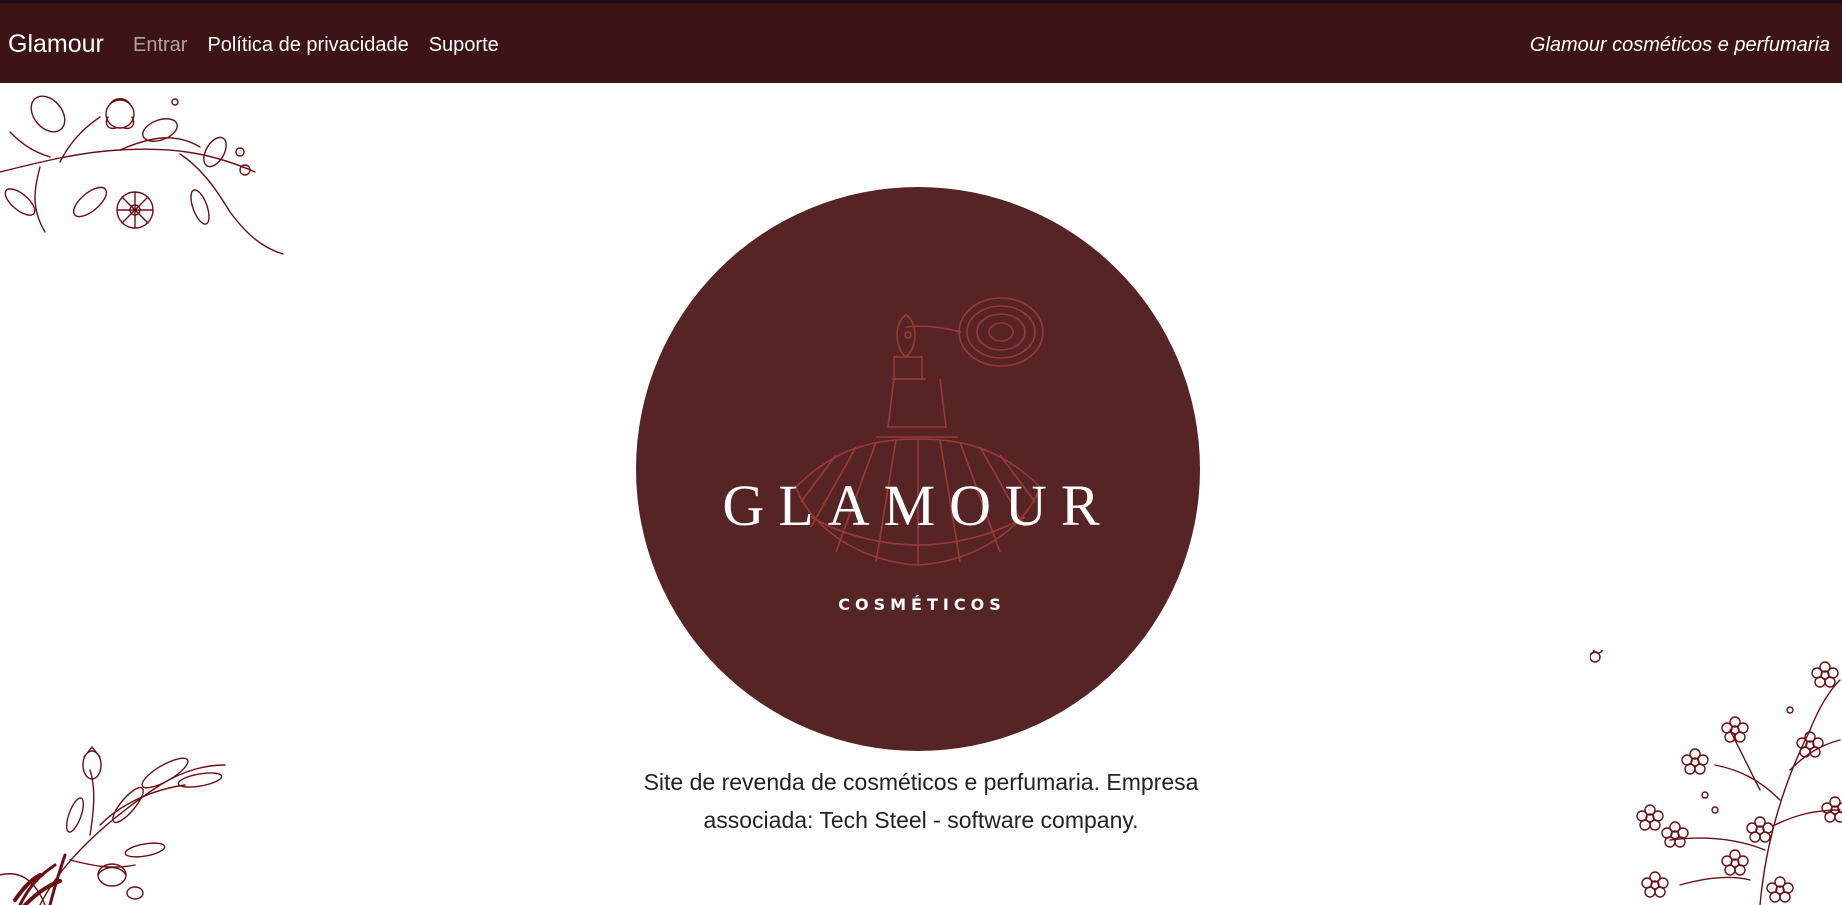  What do you see at coordinates (1716, 777) in the screenshot?
I see `floral-branch-bottom-right-icon` at bounding box center [1716, 777].